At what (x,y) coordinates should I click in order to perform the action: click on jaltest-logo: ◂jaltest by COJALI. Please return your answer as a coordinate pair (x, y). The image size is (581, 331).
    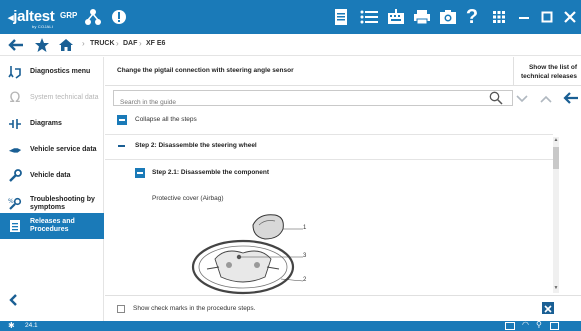
    Looking at the image, I should click on (31, 18).